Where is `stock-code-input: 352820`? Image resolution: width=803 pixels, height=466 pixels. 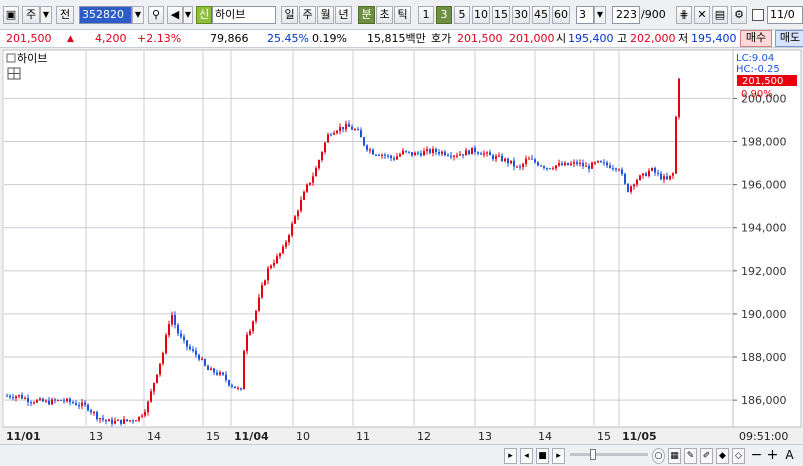 stock-code-input: 352820 is located at coordinates (105, 15).